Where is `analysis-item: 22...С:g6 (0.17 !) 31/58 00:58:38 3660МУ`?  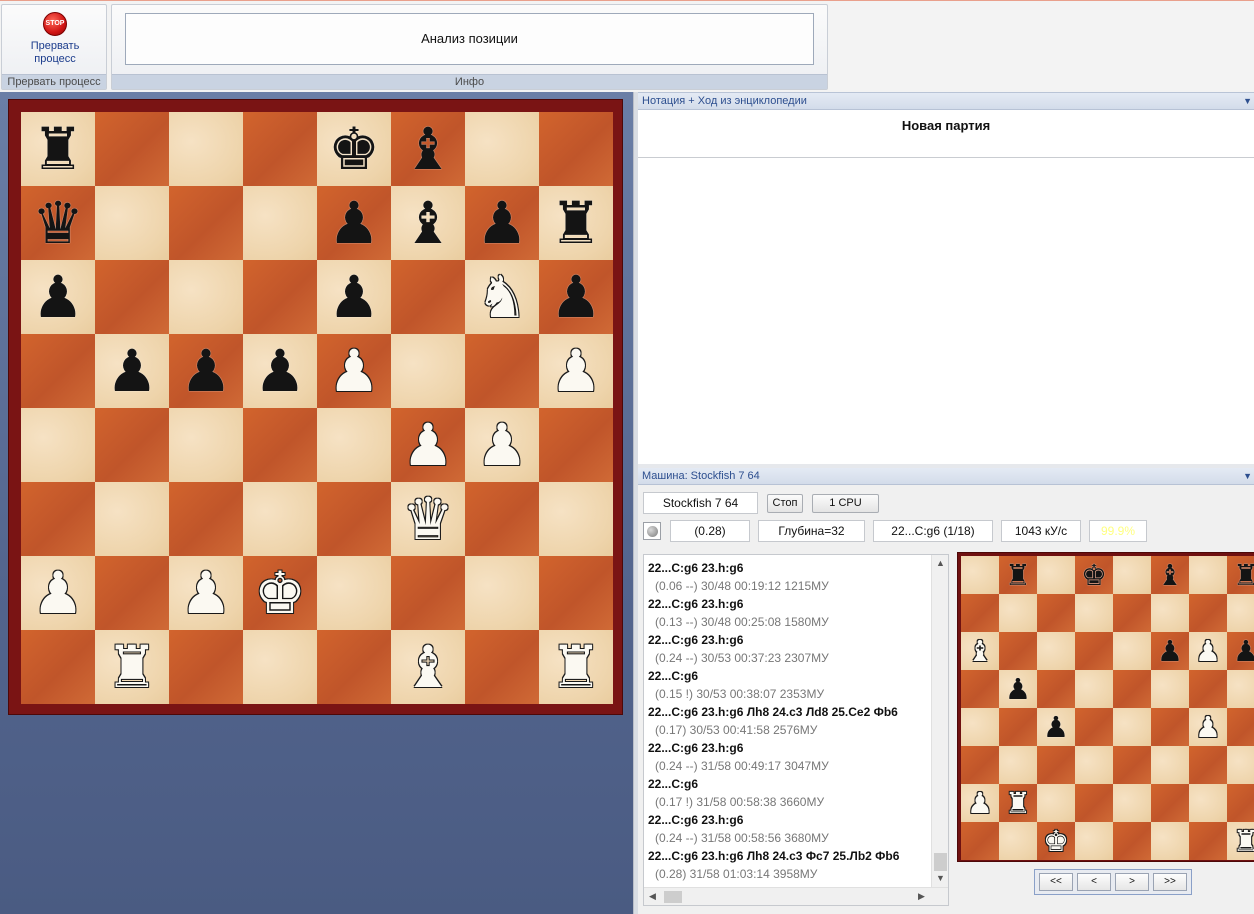 analysis-item: 22...С:g6 (0.17 !) 31/58 00:58:38 3660МУ is located at coordinates (793, 793).